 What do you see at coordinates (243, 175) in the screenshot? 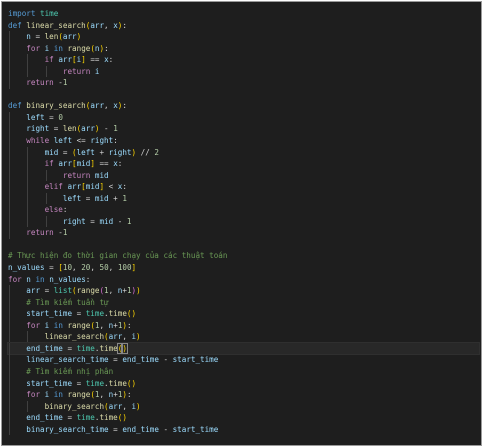
I see `code-line: return mid` at bounding box center [243, 175].